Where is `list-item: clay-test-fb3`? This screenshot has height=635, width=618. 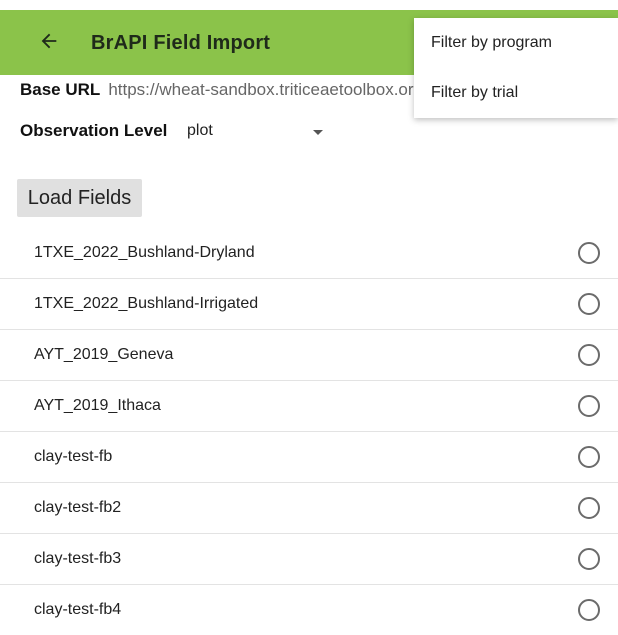 list-item: clay-test-fb3 is located at coordinates (309, 559).